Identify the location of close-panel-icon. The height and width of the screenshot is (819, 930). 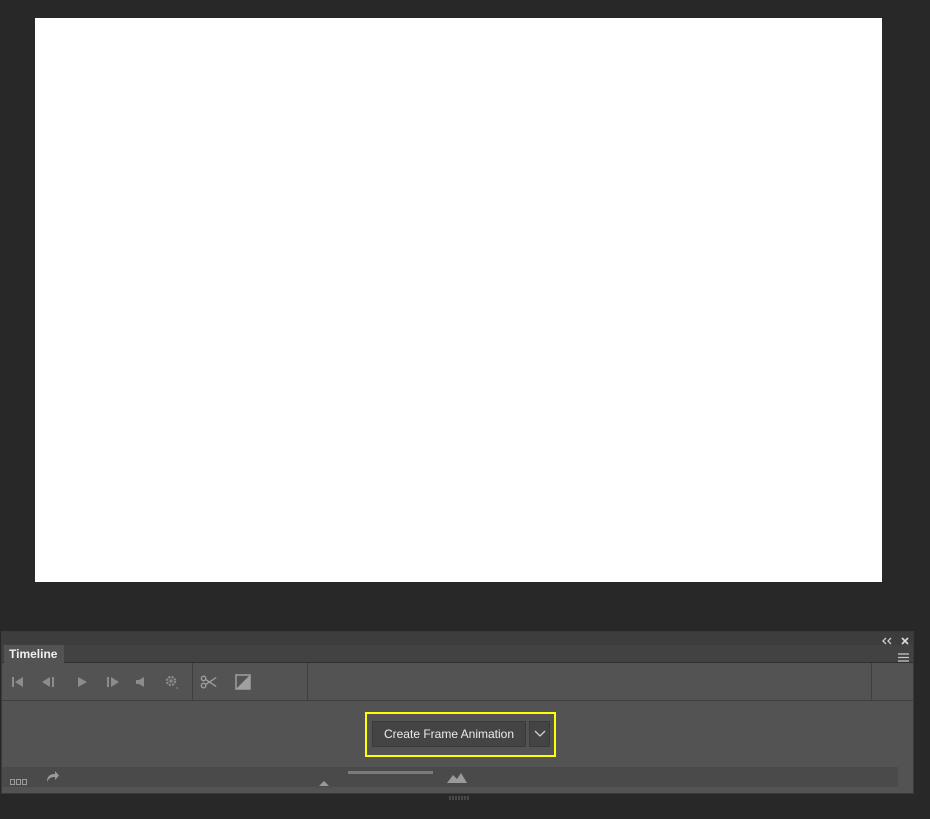
(905, 639).